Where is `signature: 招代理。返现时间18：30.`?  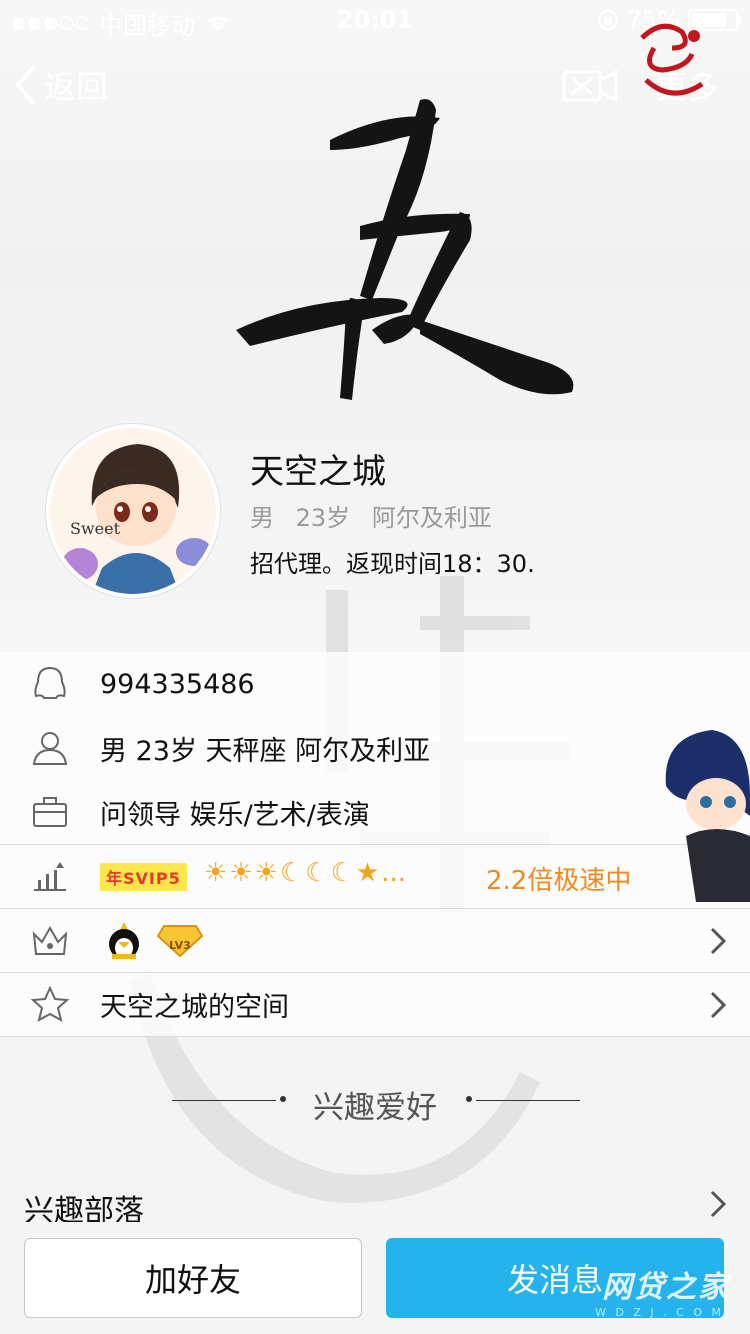 signature: 招代理。返现时间18：30. is located at coordinates (392, 564).